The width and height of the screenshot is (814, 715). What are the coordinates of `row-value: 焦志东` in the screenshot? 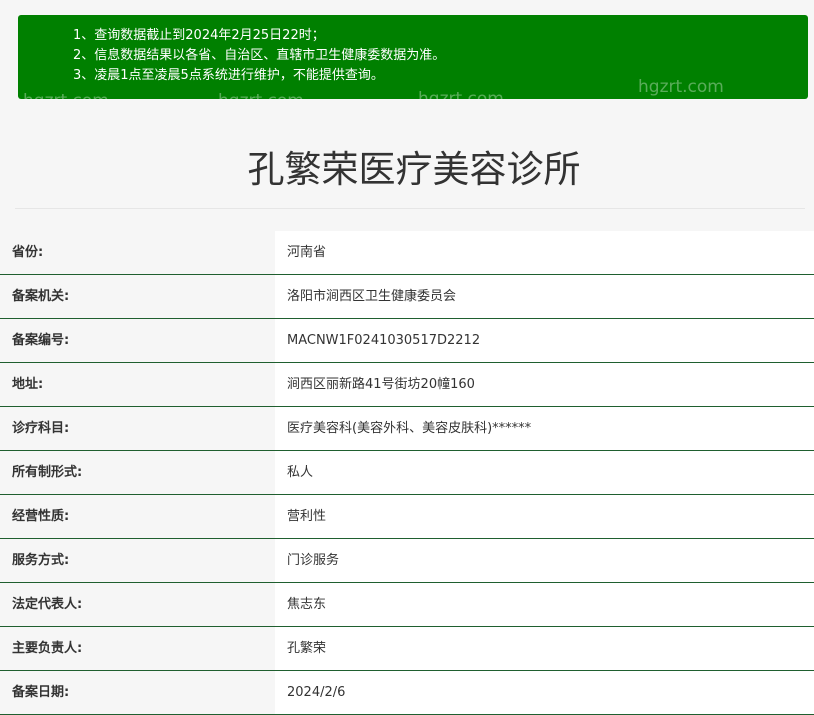 It's located at (544, 604).